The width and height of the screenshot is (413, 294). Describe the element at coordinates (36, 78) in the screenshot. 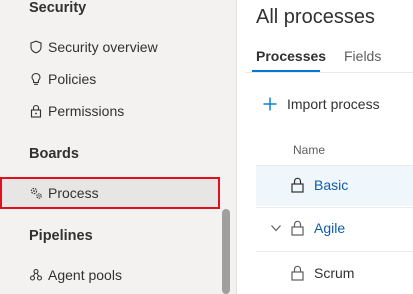

I see `lightbulb-icon` at that location.